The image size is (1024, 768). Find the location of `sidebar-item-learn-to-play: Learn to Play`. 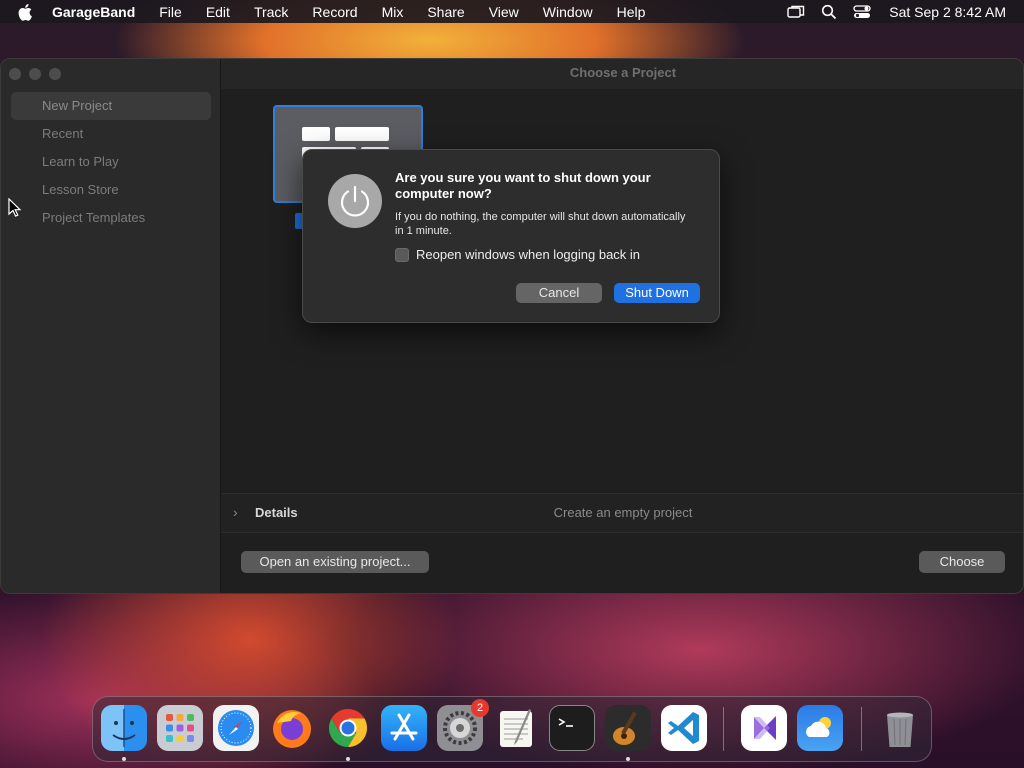

sidebar-item-learn-to-play: Learn to Play is located at coordinates (111, 162).